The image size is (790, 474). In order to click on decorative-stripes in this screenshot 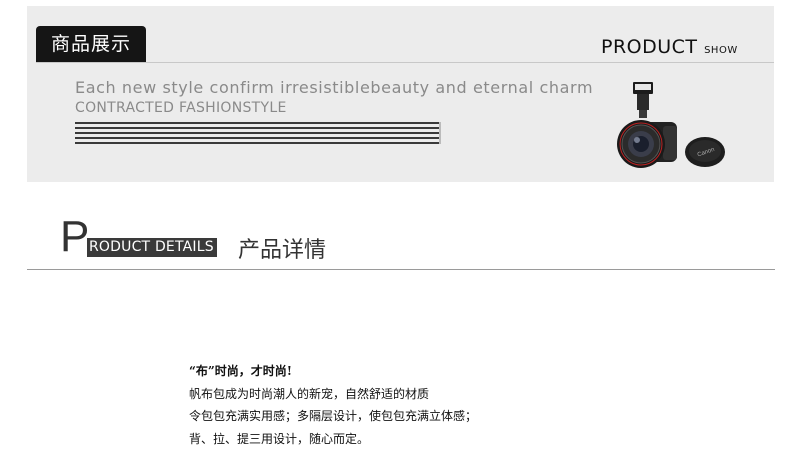, I will do `click(257, 133)`.